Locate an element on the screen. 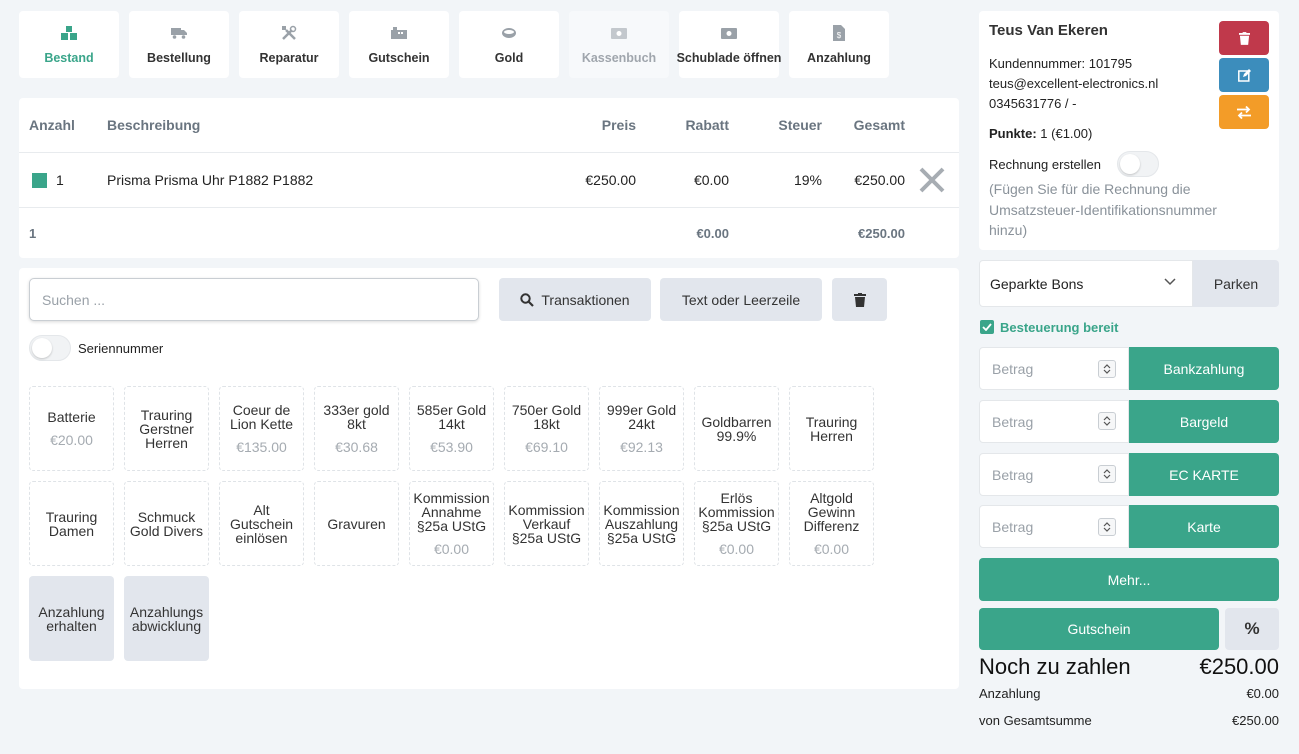 The height and width of the screenshot is (754, 1299). customer-number: Kundennummer: 101795 is located at coordinates (1061, 63).